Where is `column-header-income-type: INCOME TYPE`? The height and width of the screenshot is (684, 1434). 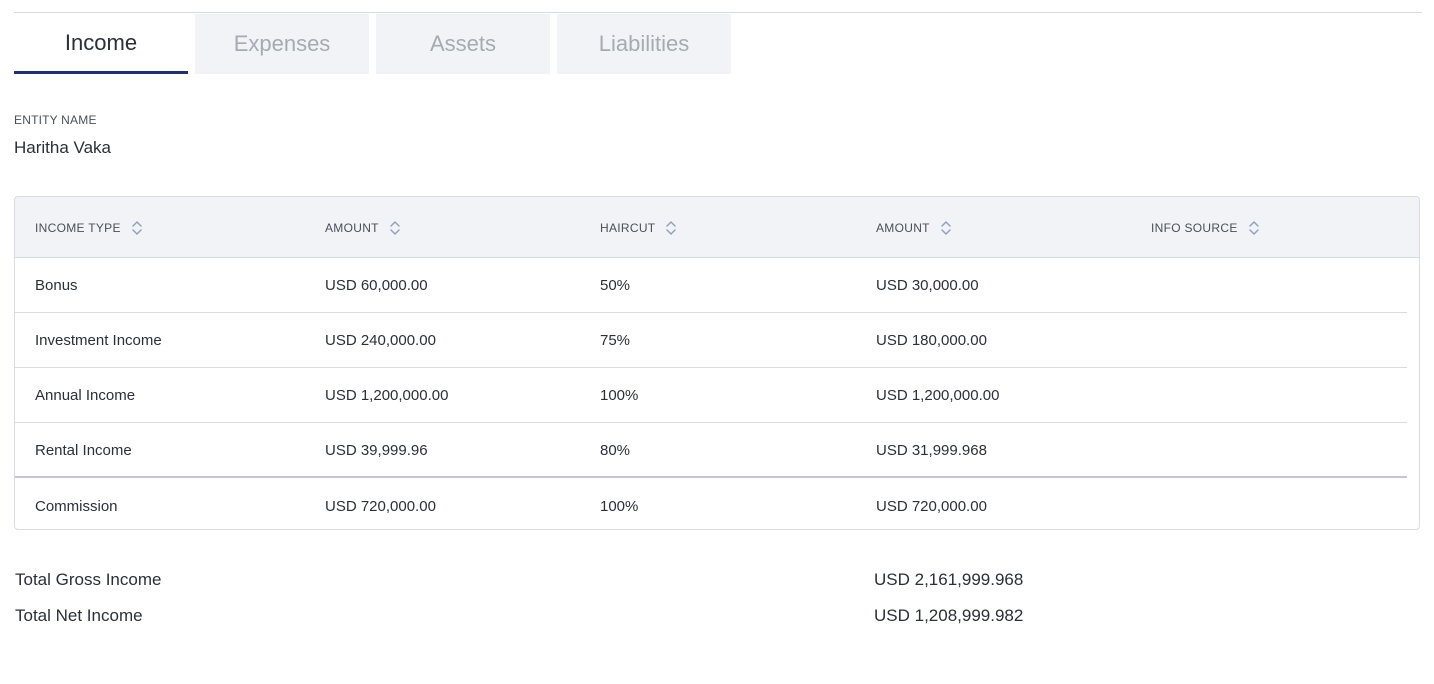
column-header-income-type: INCOME TYPE is located at coordinates (89, 227).